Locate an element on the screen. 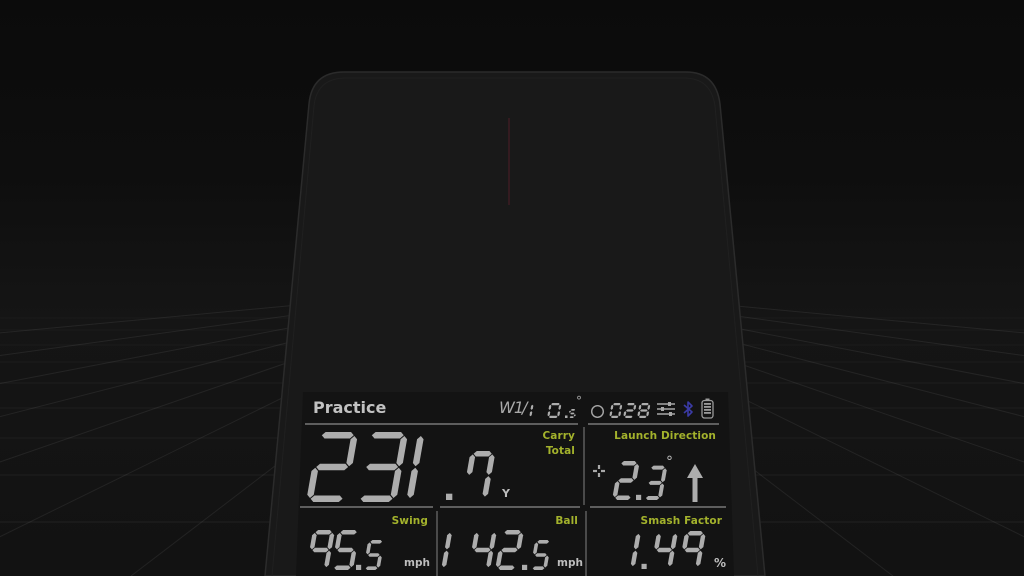  column-divider-bottom-left is located at coordinates (437, 543).